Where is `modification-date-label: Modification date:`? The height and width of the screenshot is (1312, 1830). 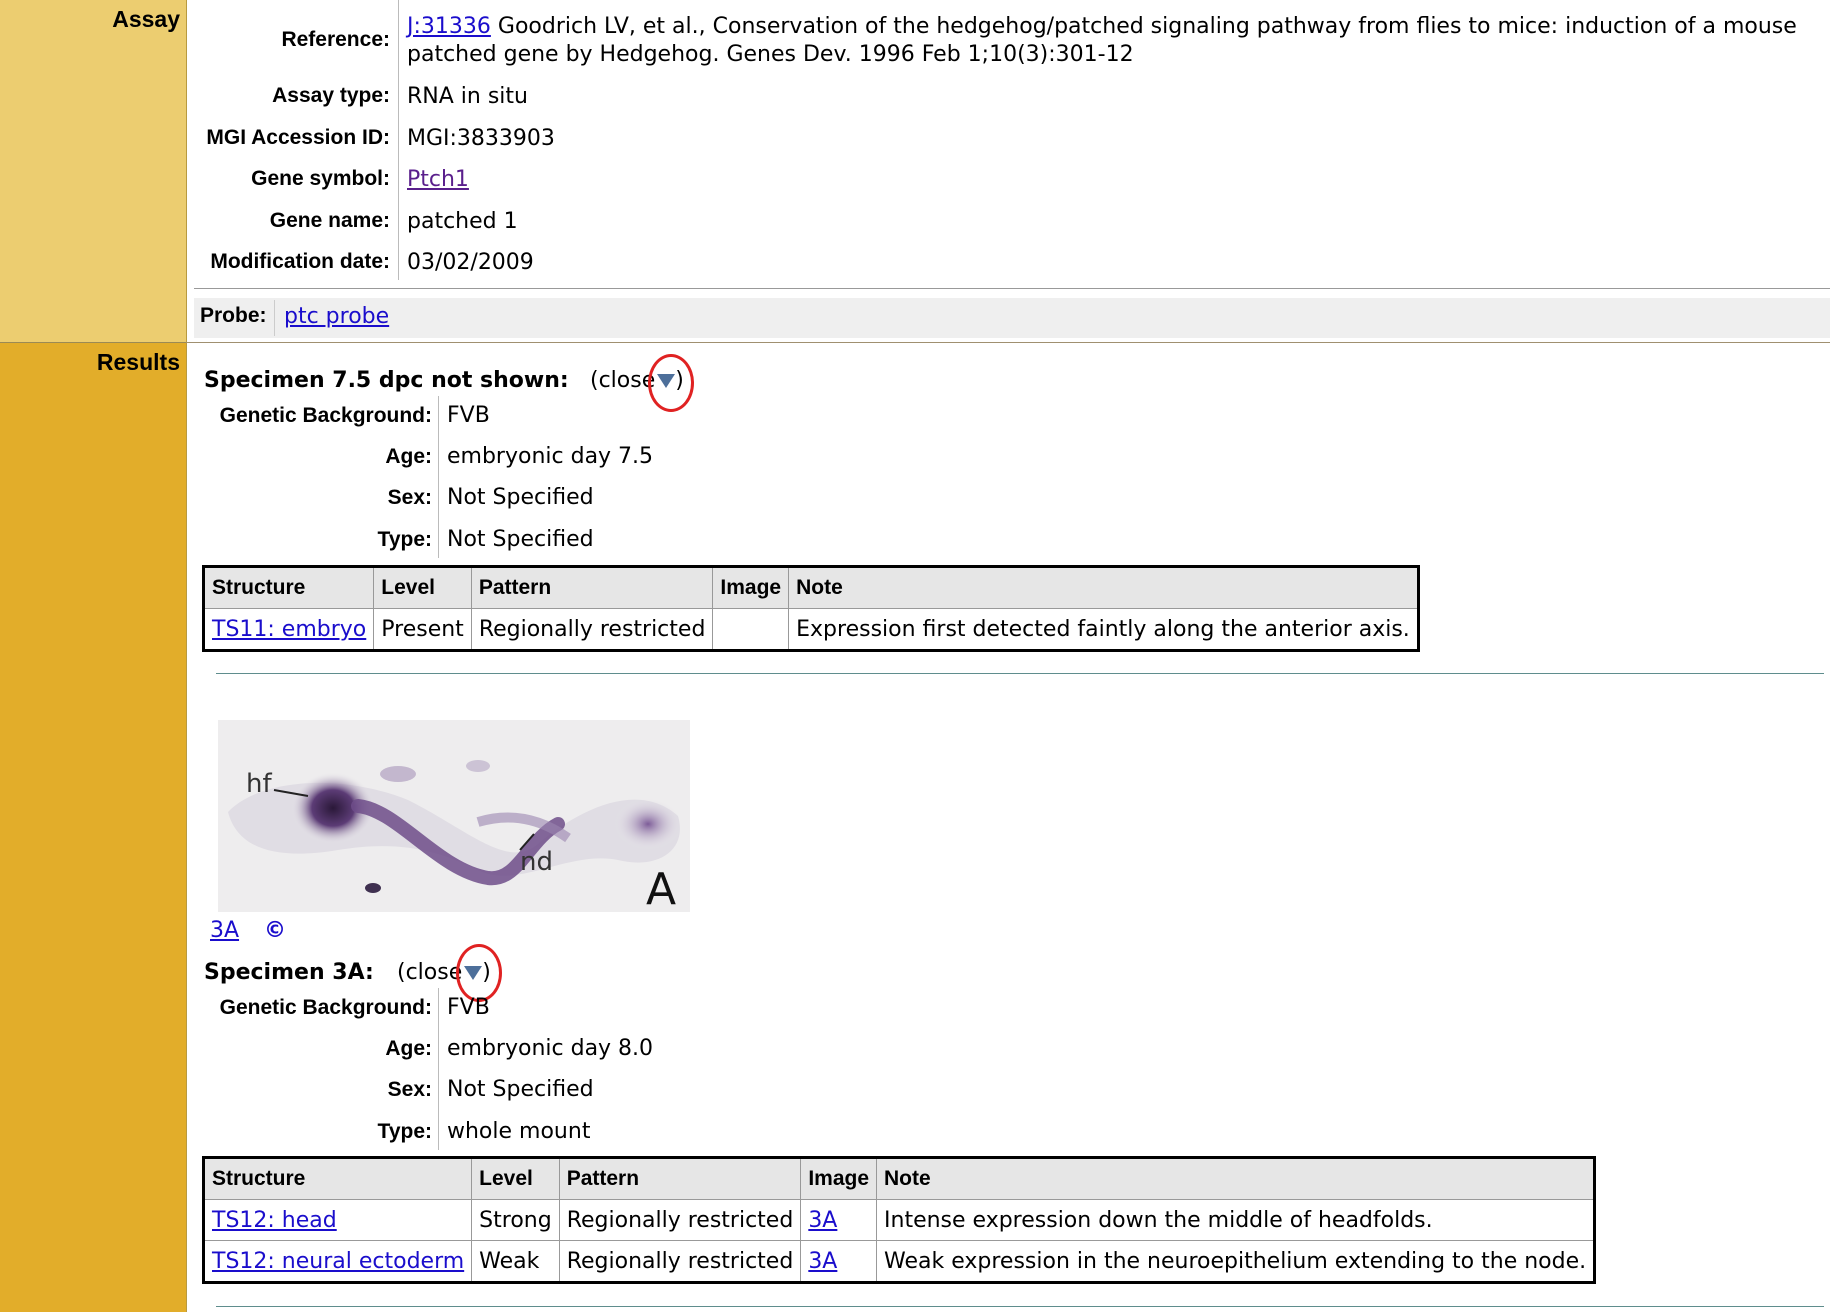
modification-date-label: Modification date: is located at coordinates (300, 261).